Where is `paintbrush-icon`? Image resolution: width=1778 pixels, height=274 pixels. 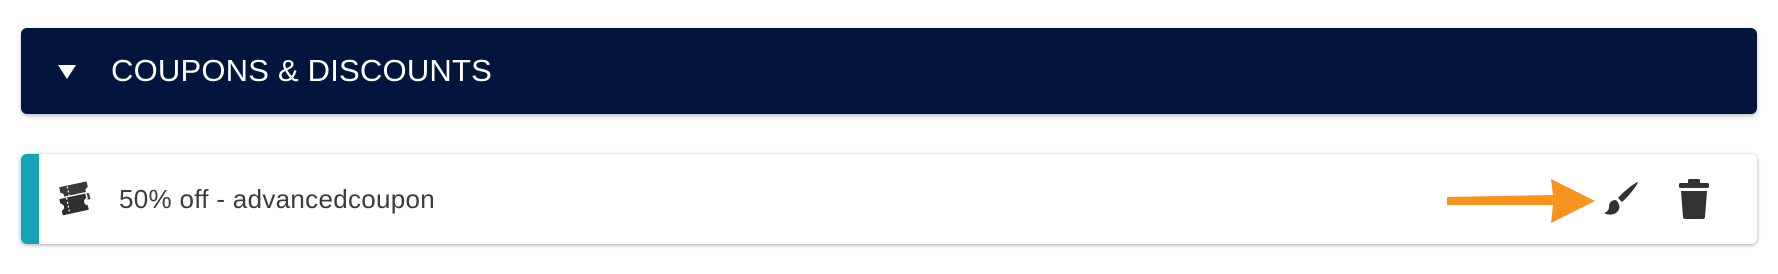
paintbrush-icon is located at coordinates (1621, 198).